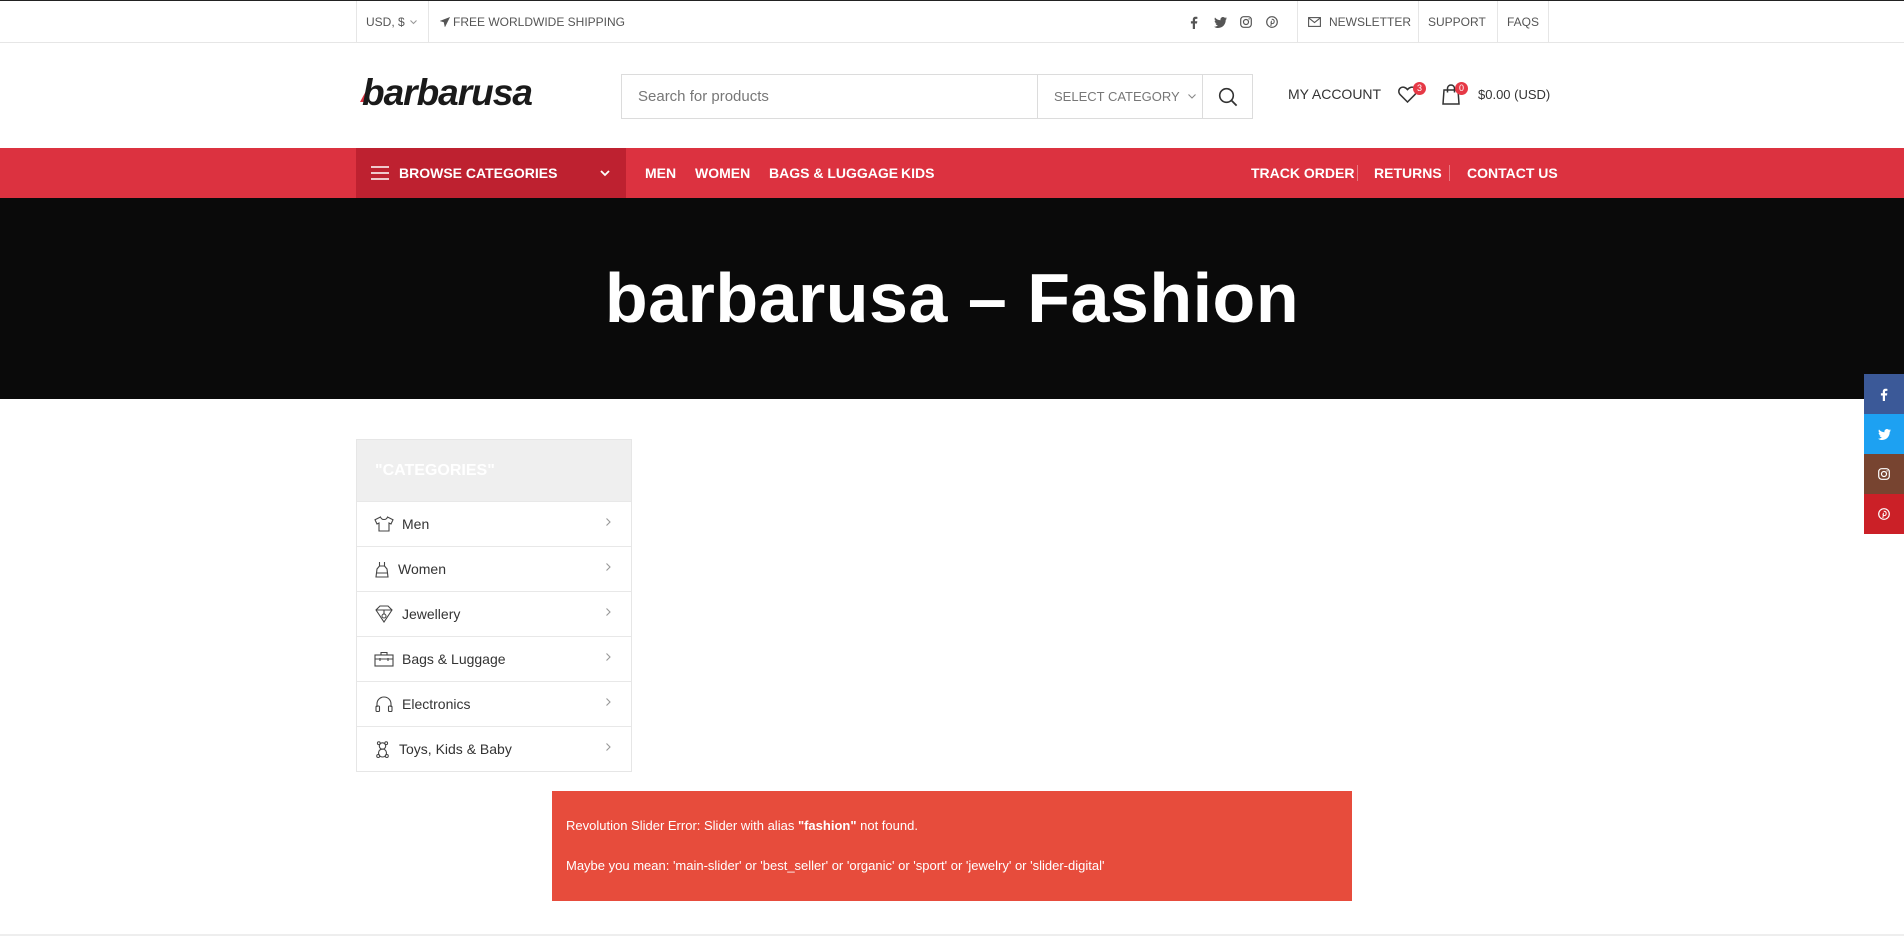 Image resolution: width=1904 pixels, height=936 pixels. What do you see at coordinates (431, 614) in the screenshot?
I see `category-label: Jewellery` at bounding box center [431, 614].